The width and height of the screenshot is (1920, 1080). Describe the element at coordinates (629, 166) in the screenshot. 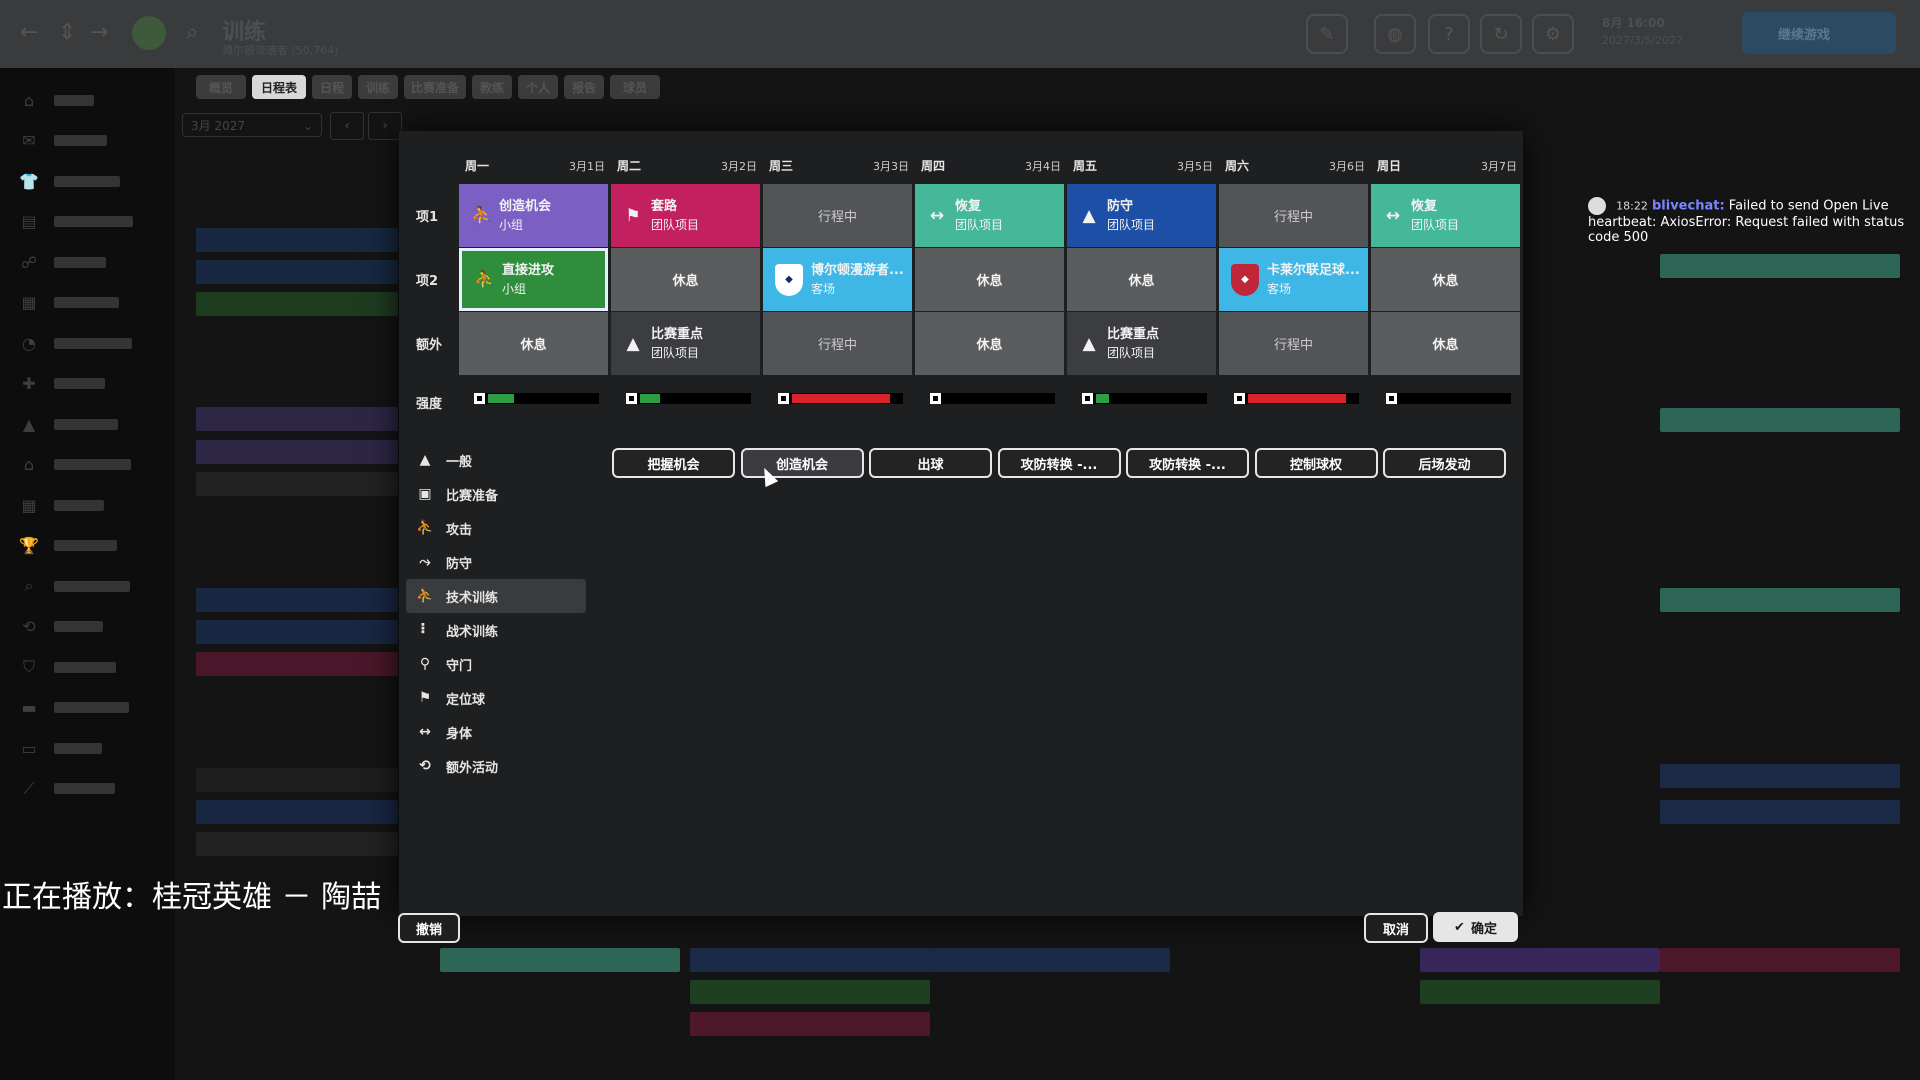

I see `day-name: 周二` at that location.